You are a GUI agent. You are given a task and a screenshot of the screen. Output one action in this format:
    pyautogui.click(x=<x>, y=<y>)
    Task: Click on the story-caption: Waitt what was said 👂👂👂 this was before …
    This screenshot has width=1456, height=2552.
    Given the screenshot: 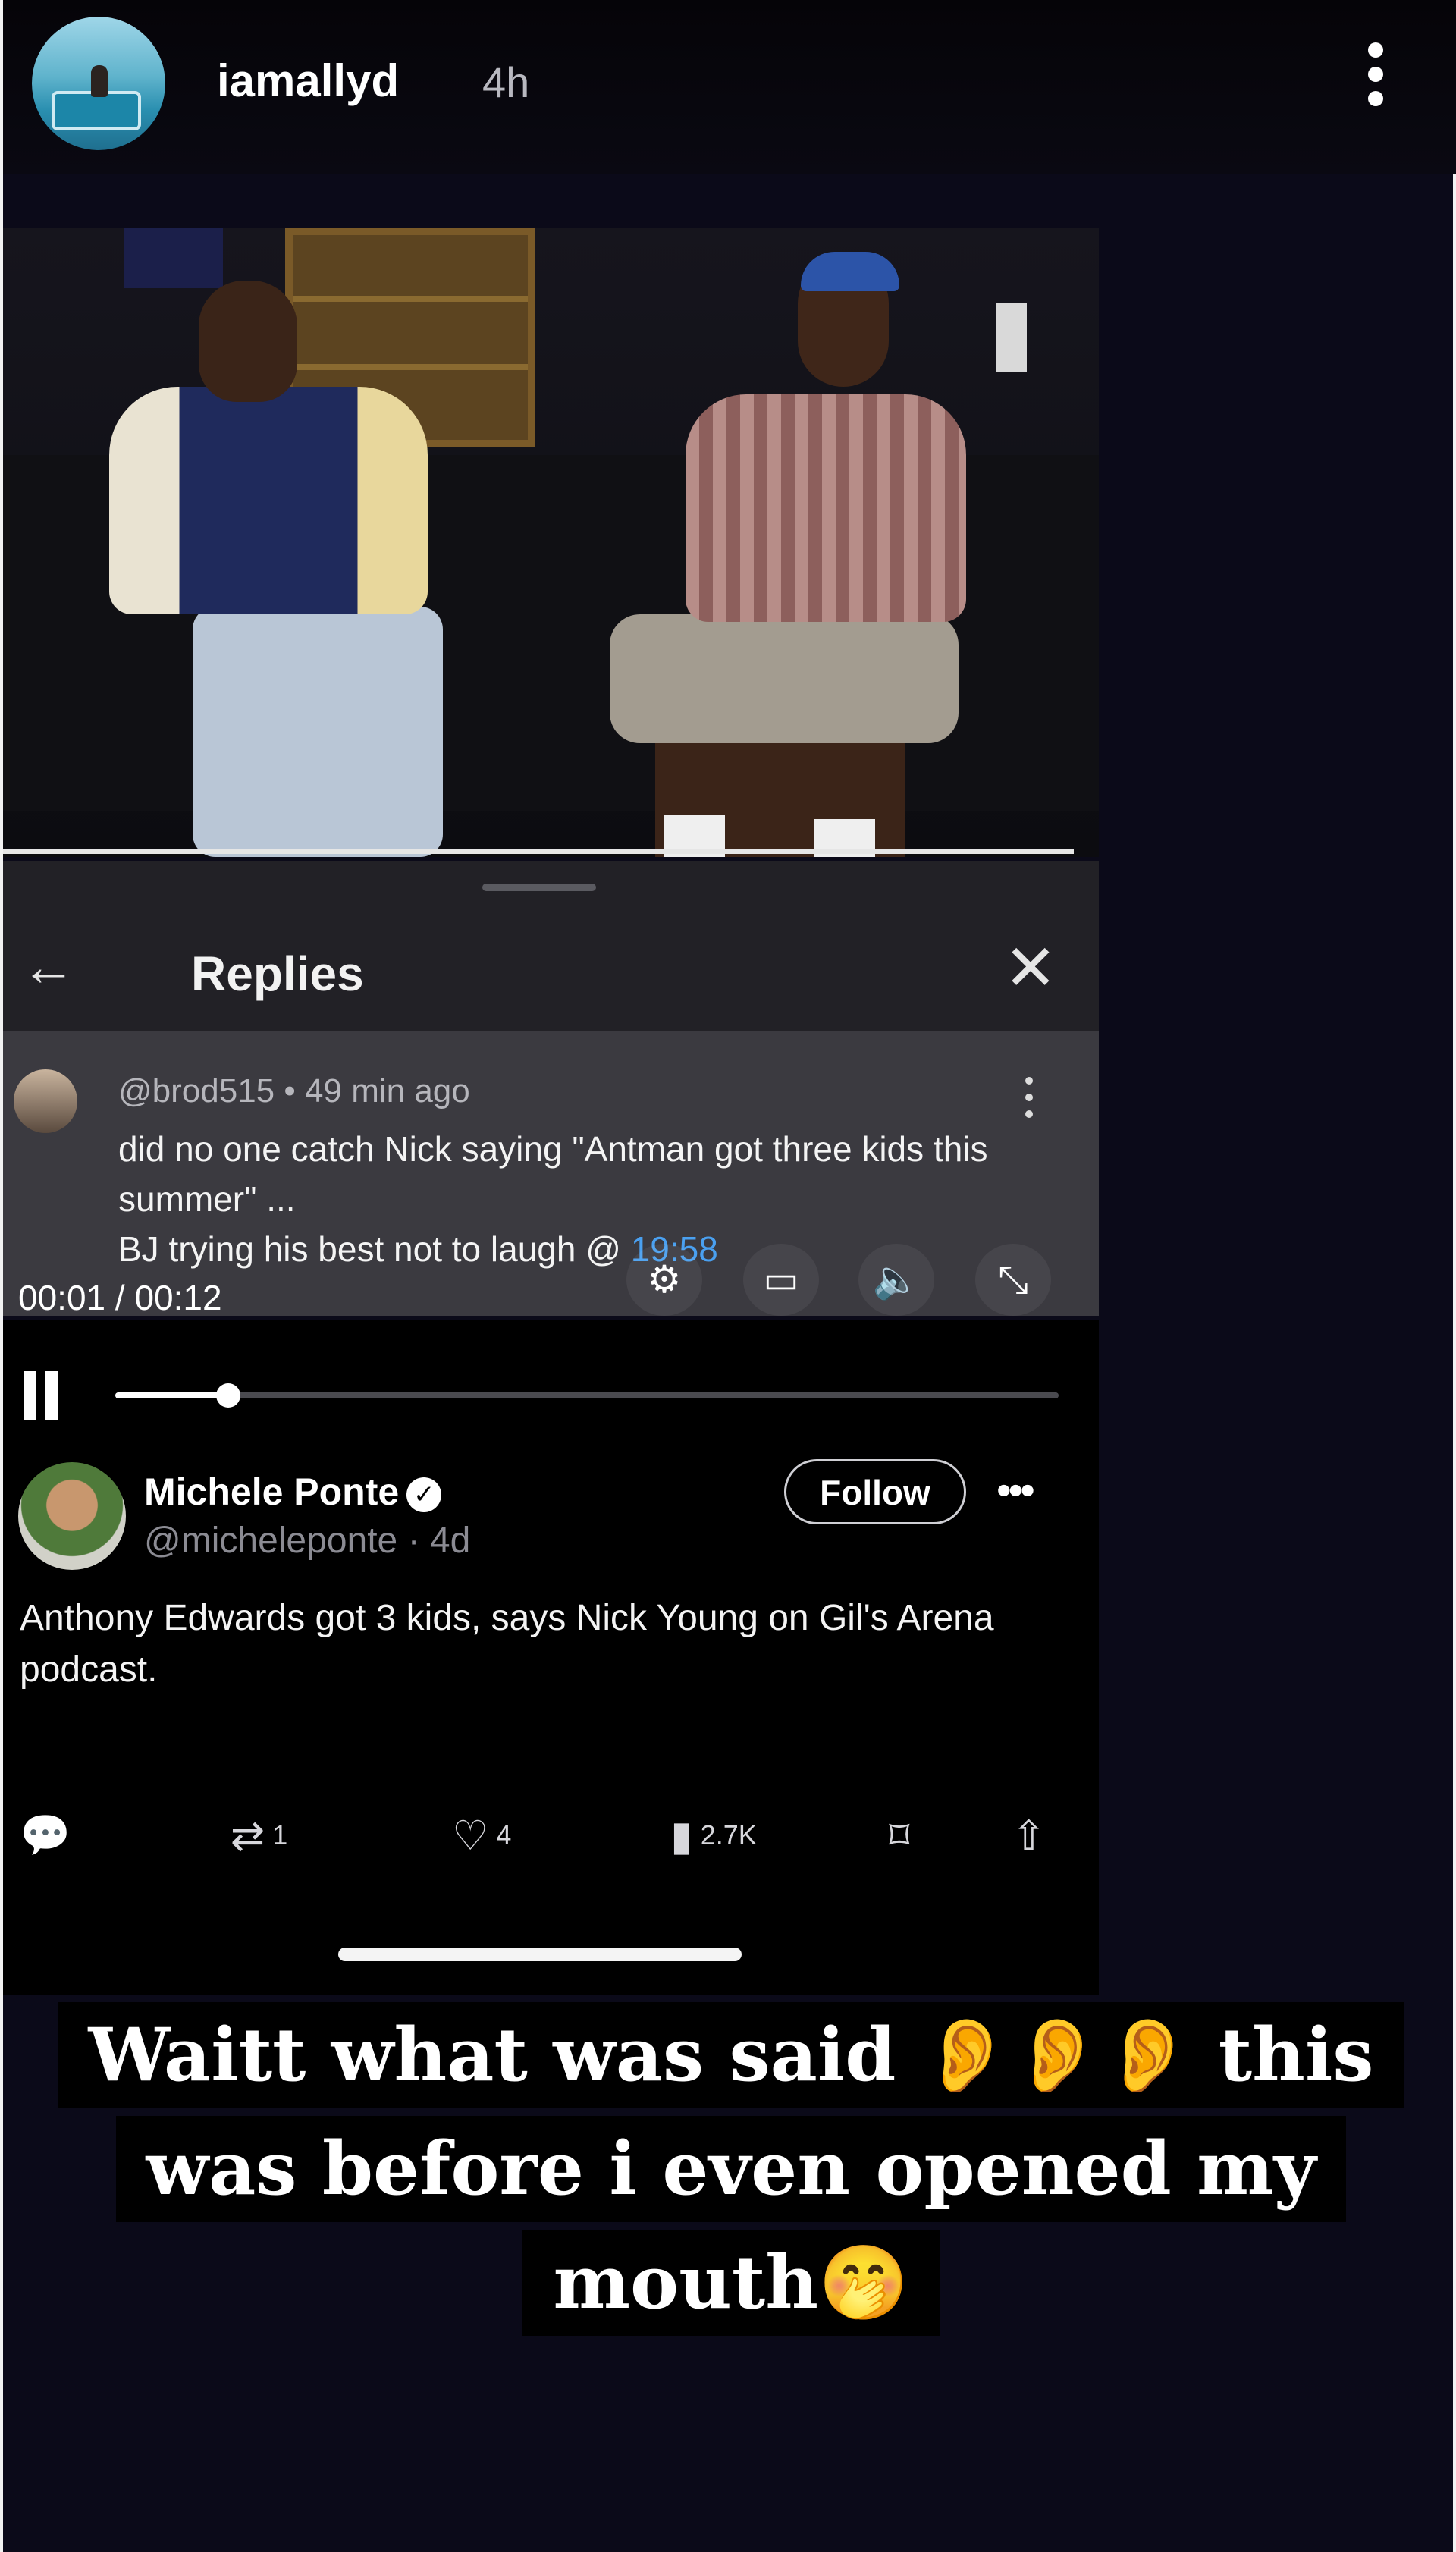 What is the action you would take?
    pyautogui.click(x=729, y=2172)
    